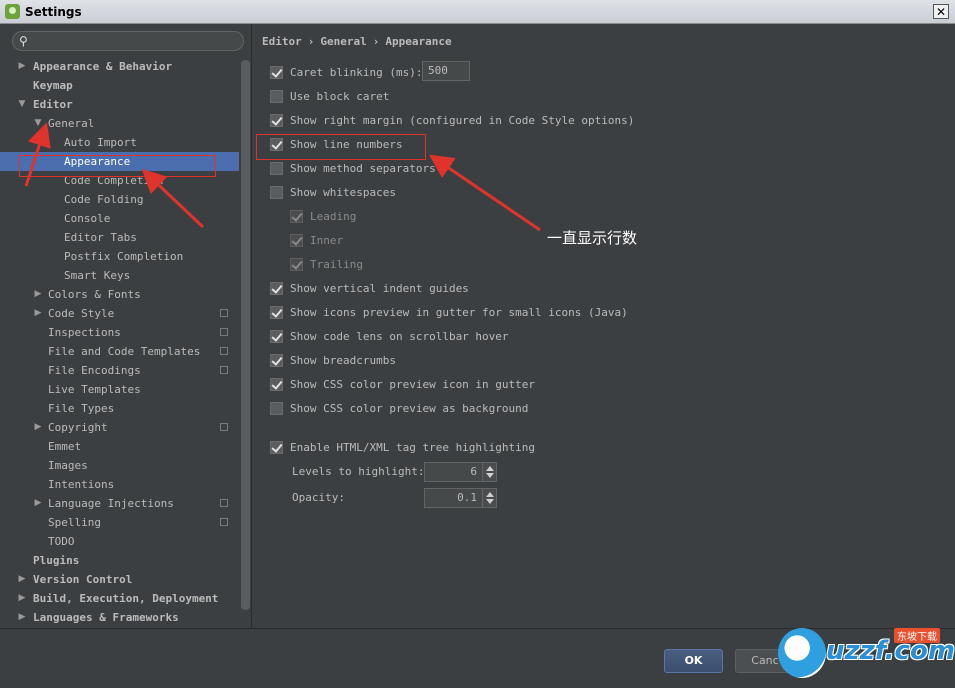 This screenshot has width=955, height=688. What do you see at coordinates (37, 154) in the screenshot?
I see `arrow-to-general` at bounding box center [37, 154].